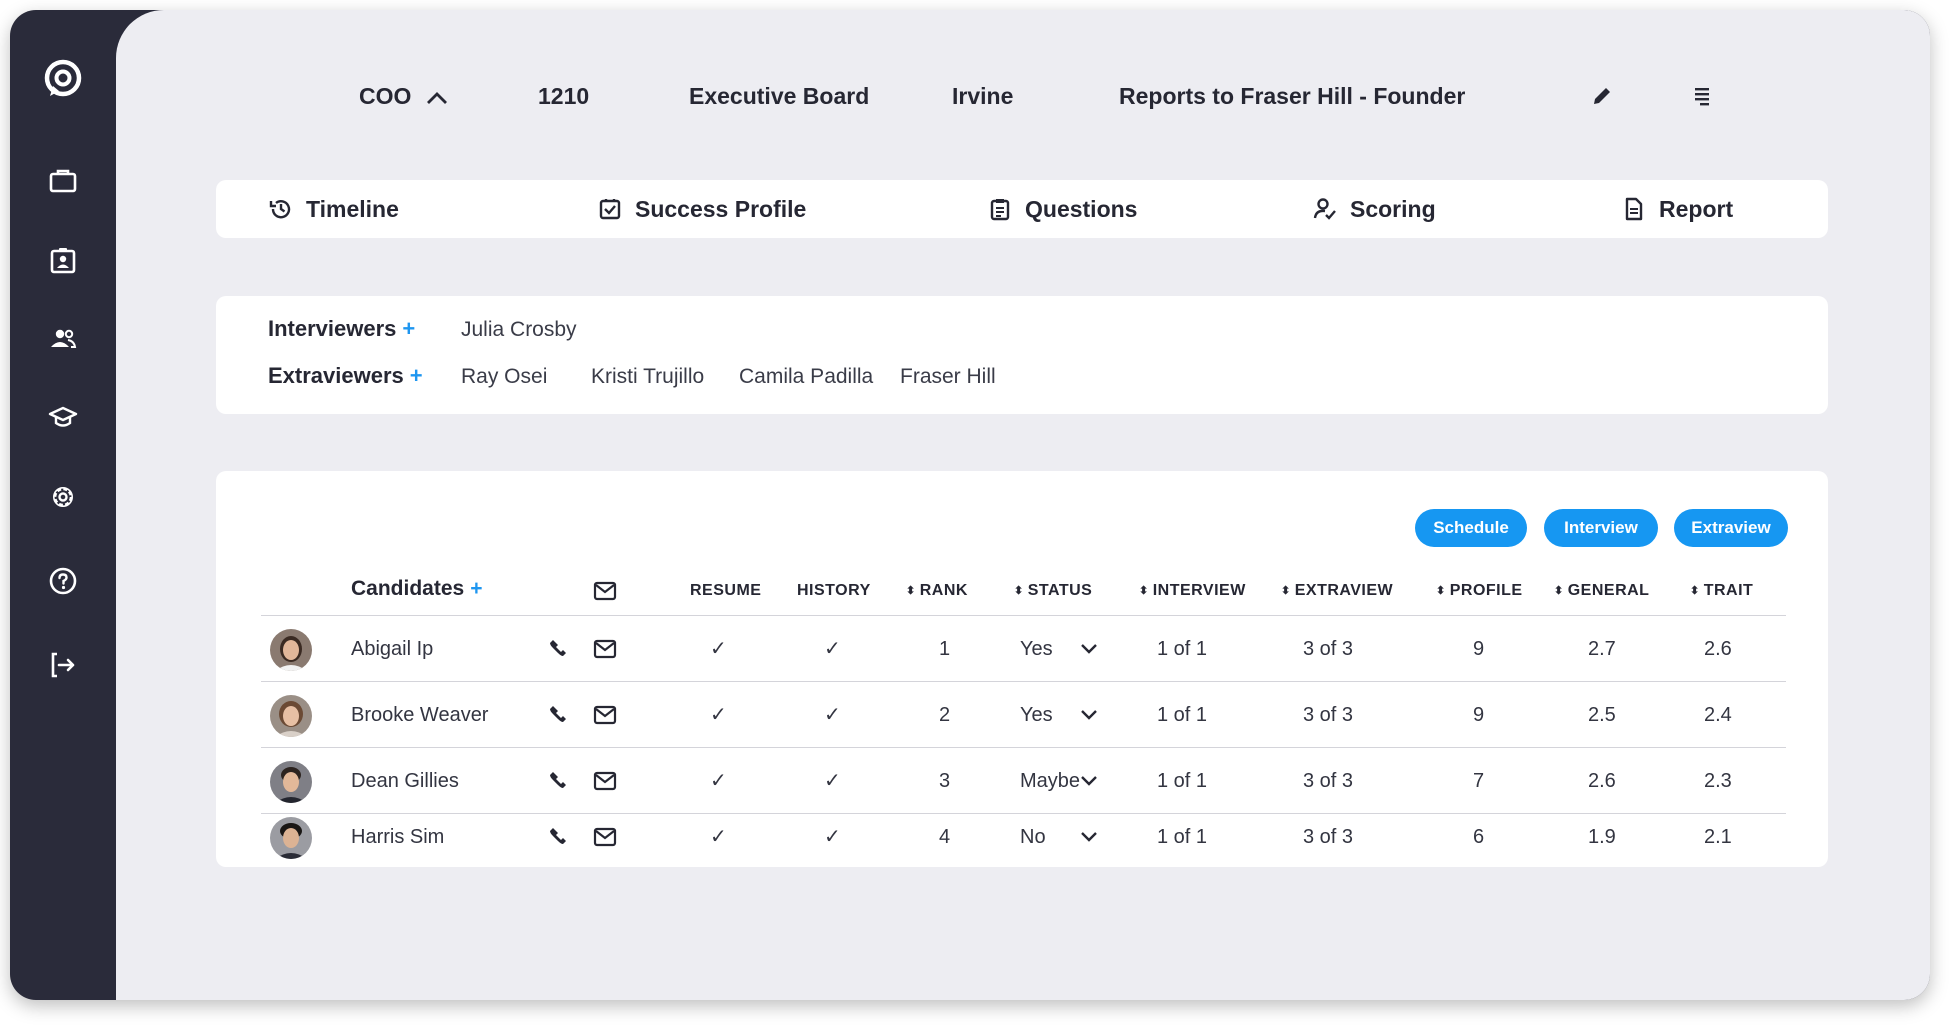 This screenshot has width=1958, height=1031. I want to click on candidate-name: Dean Gillies, so click(405, 781).